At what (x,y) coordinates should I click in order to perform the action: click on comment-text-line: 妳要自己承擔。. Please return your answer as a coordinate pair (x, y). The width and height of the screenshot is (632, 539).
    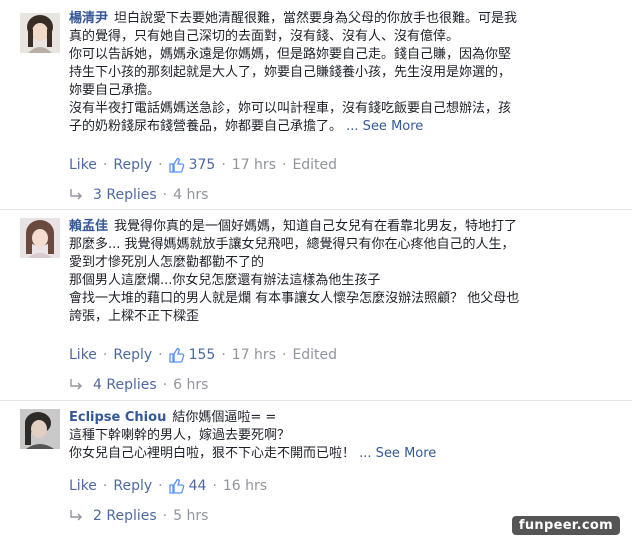
    Looking at the image, I should click on (115, 90).